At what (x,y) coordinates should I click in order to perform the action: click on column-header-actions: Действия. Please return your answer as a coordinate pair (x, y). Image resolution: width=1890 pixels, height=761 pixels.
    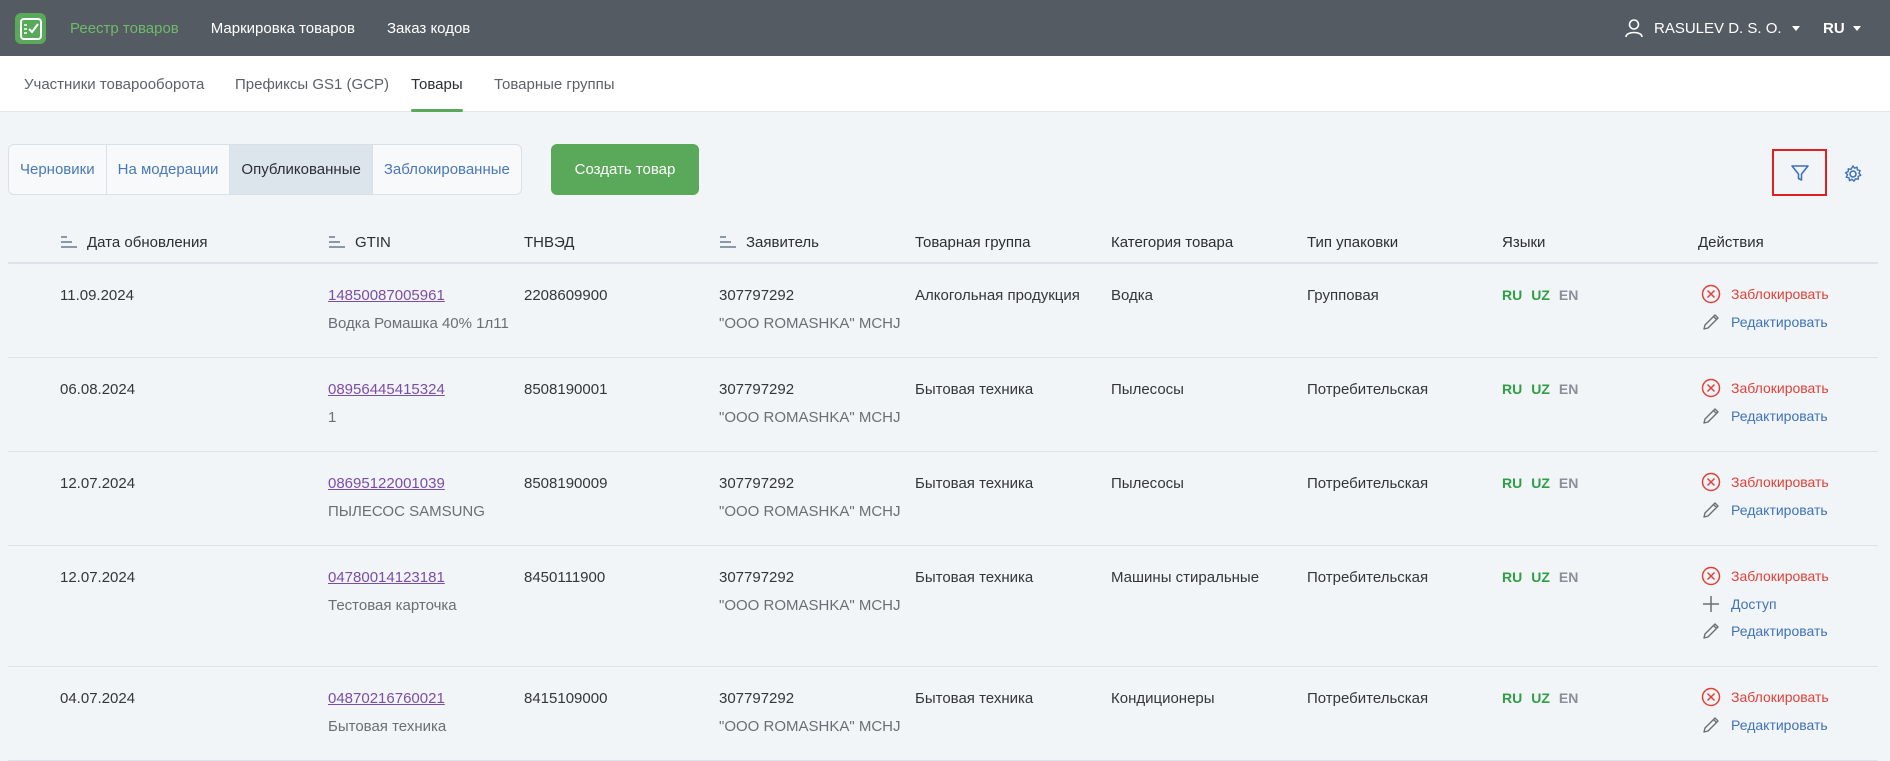
    Looking at the image, I should click on (1731, 242).